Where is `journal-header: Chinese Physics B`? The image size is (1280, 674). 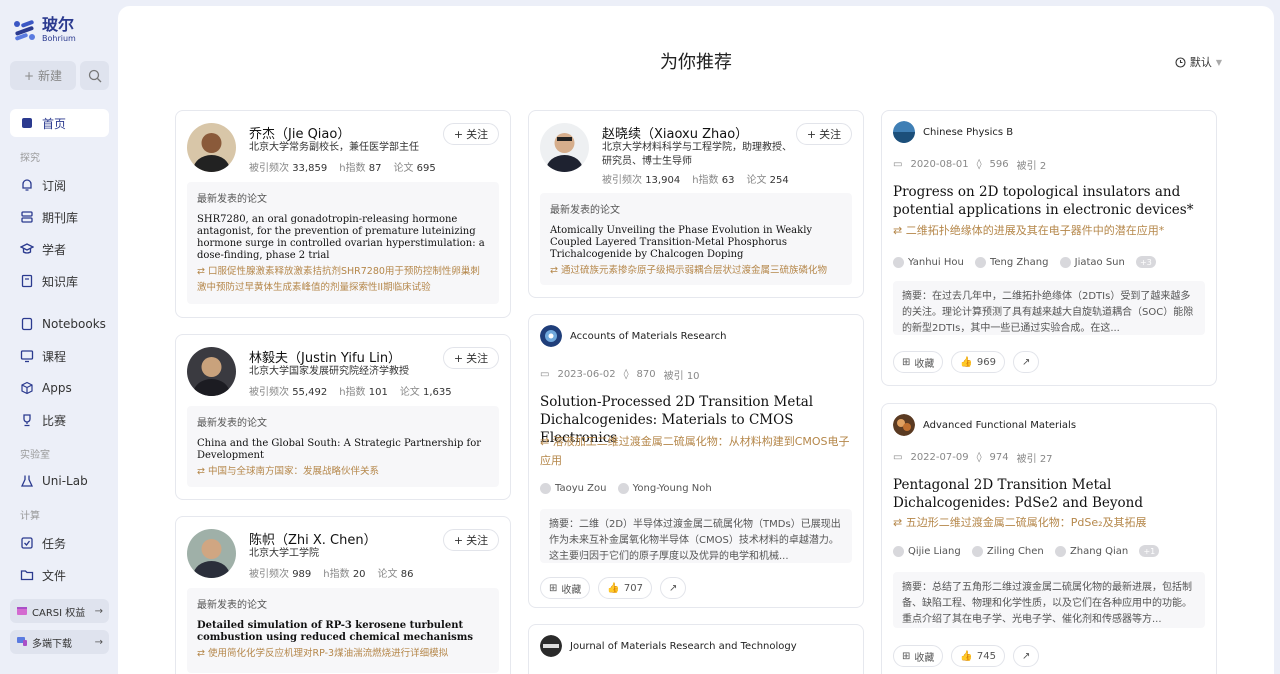 journal-header: Chinese Physics B is located at coordinates (953, 132).